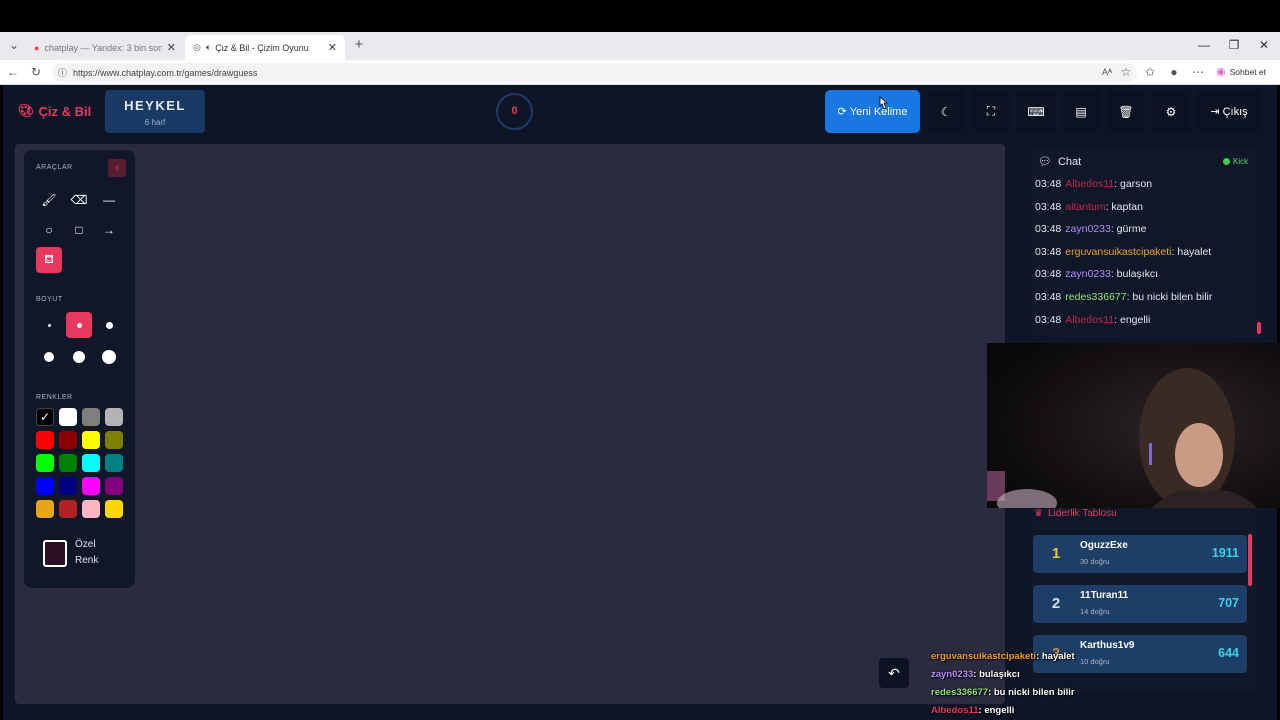 Image resolution: width=1280 pixels, height=720 pixels. I want to click on brush-tool: 🖌︎, so click(49, 200).